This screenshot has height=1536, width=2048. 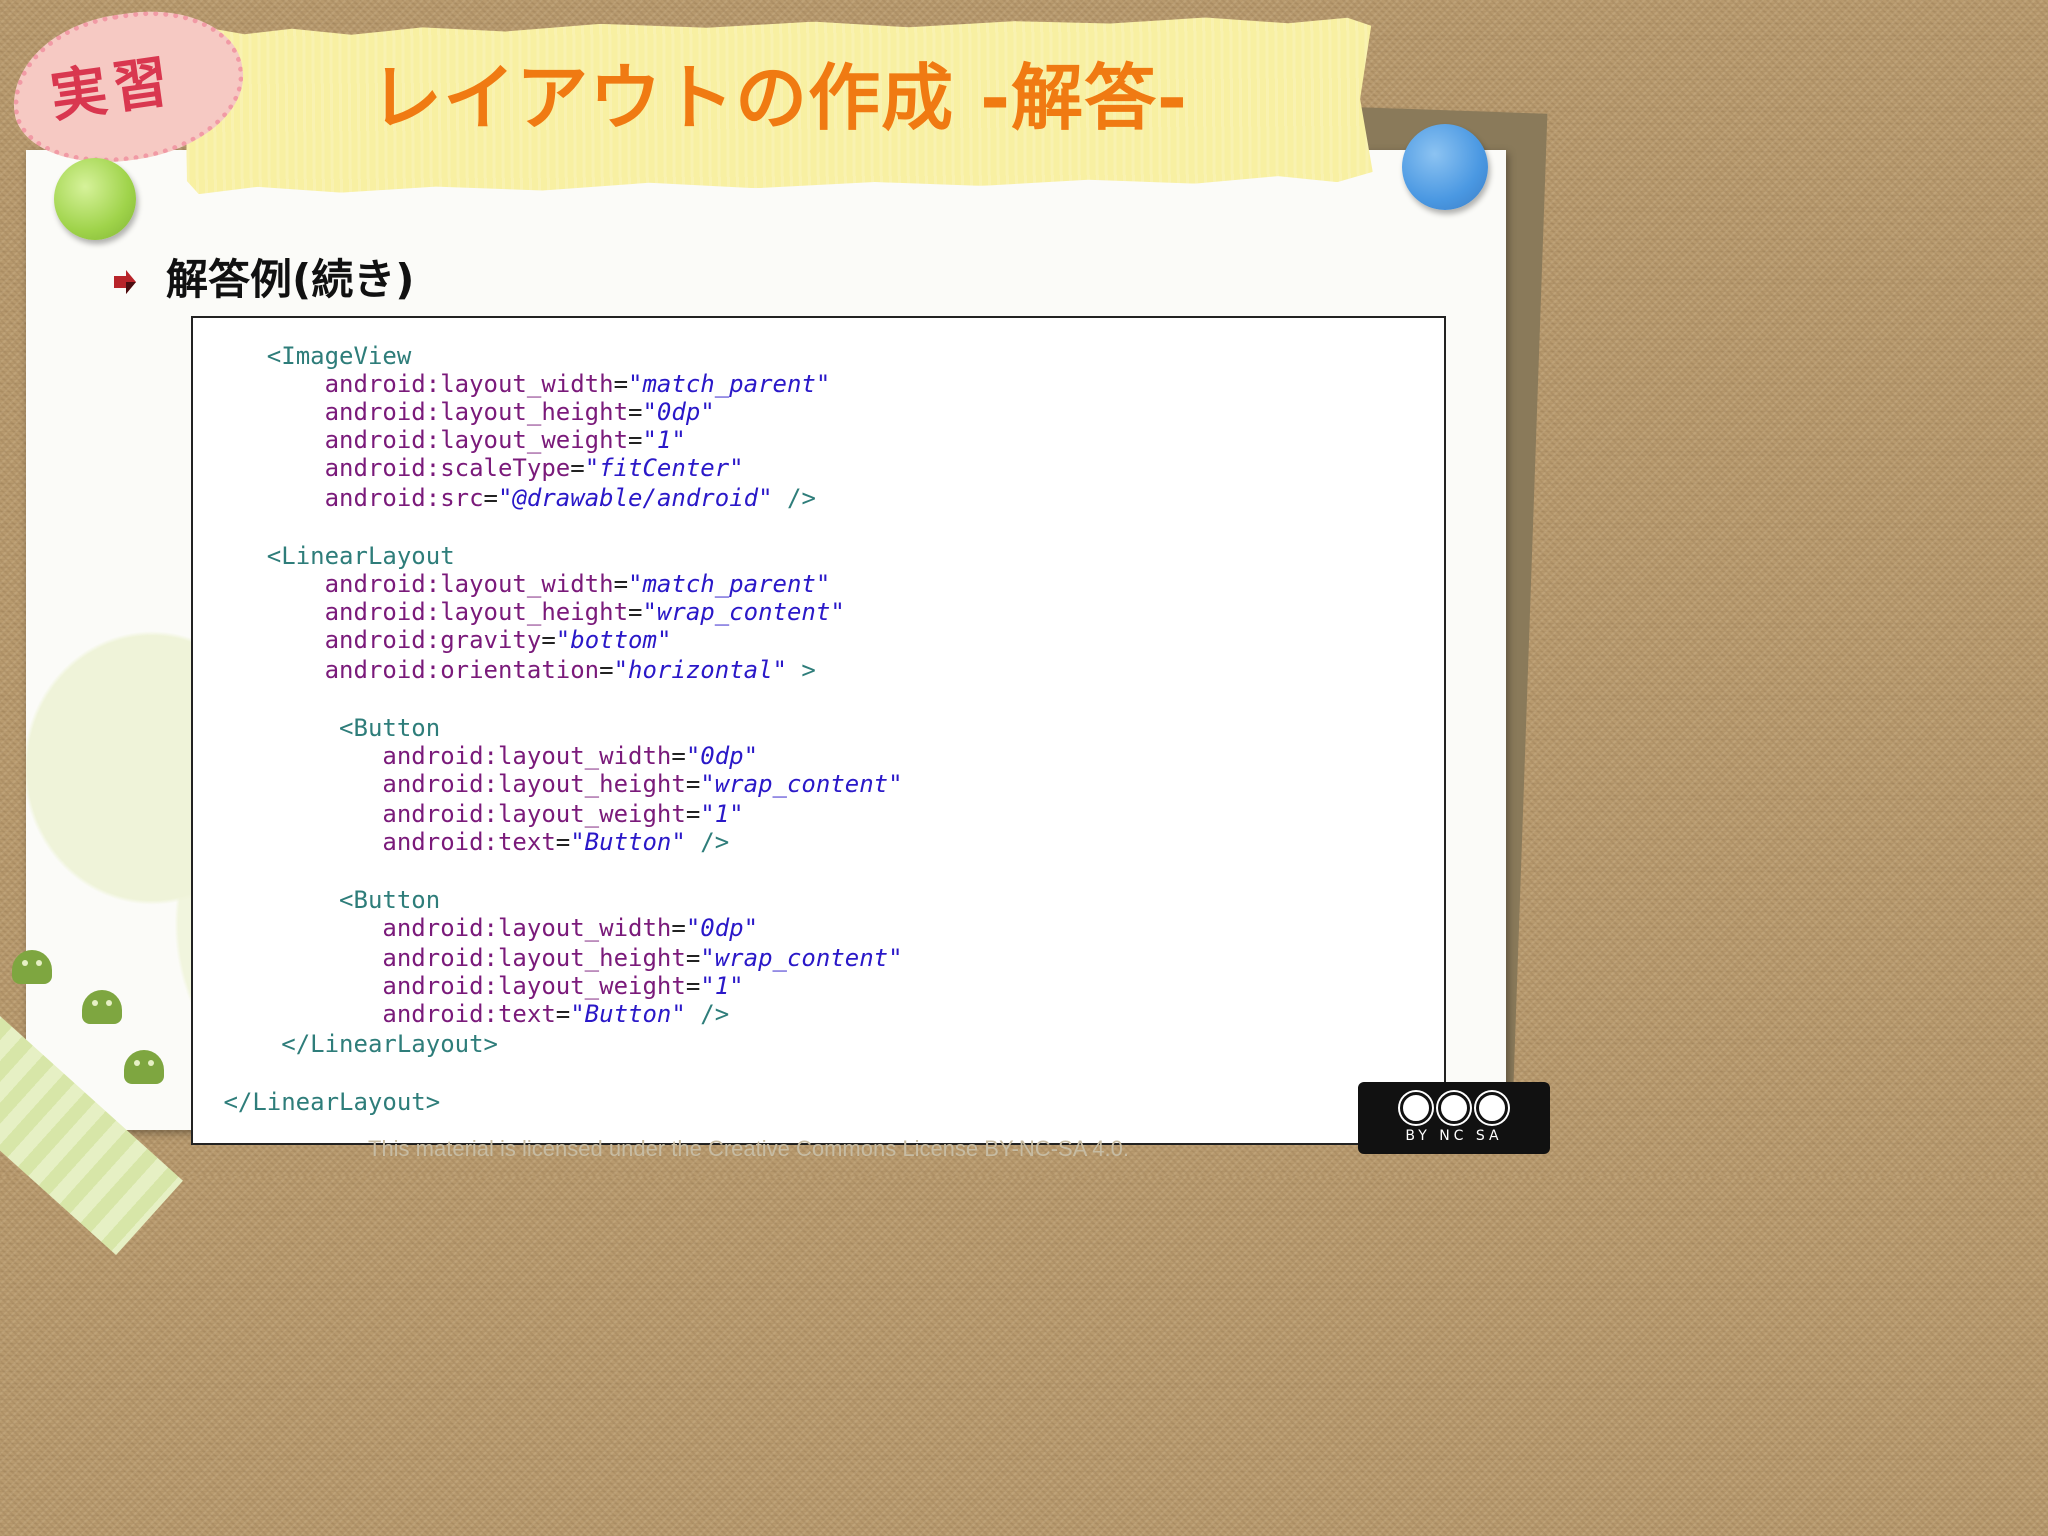 I want to click on cc-license-badge: BY NC SA, so click(x=1454, y=1118).